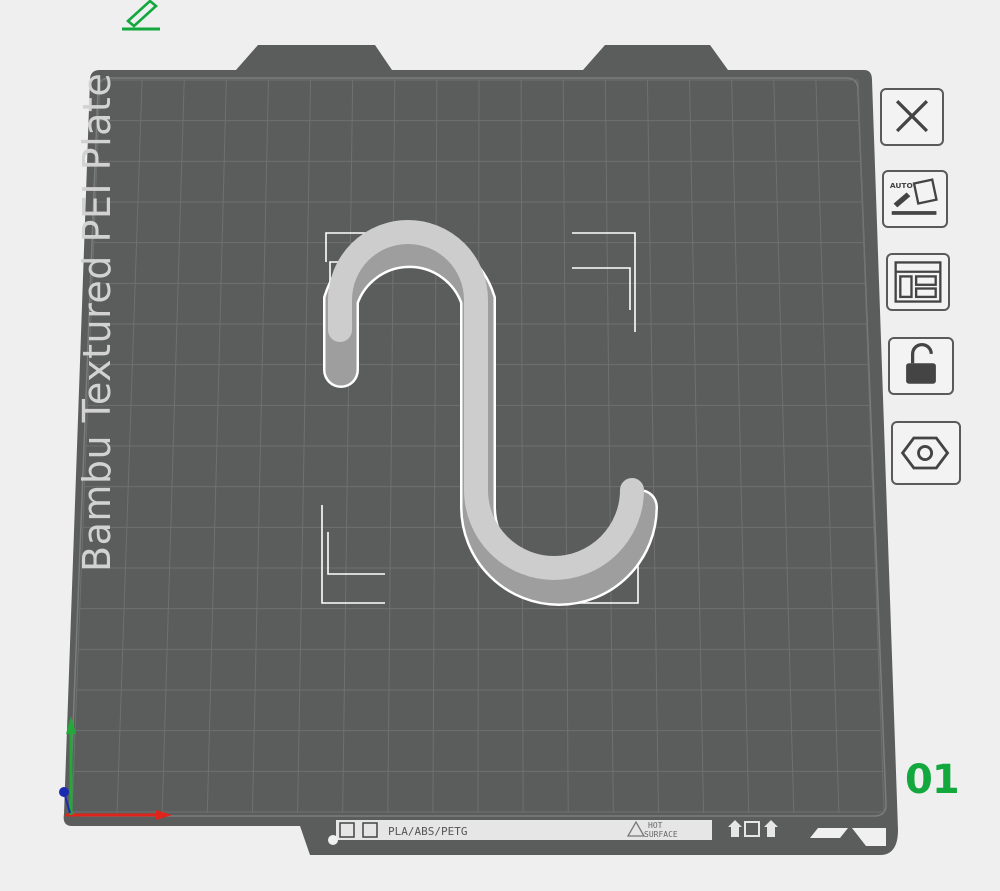 The width and height of the screenshot is (1000, 891). I want to click on close-button, so click(912, 117).